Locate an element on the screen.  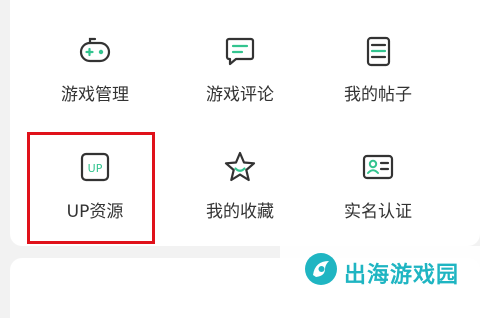
watermark: 出海游戏园 is located at coordinates (380, 271).